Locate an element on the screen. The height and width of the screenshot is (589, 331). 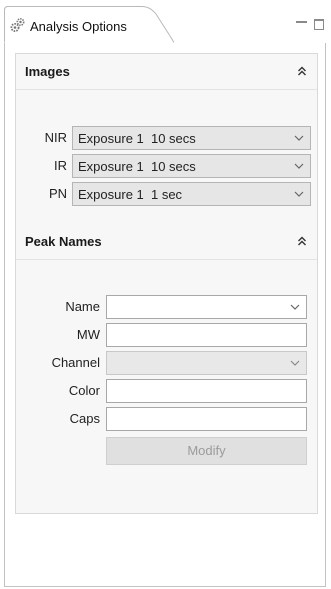
images-section-header: Images is located at coordinates (166, 72).